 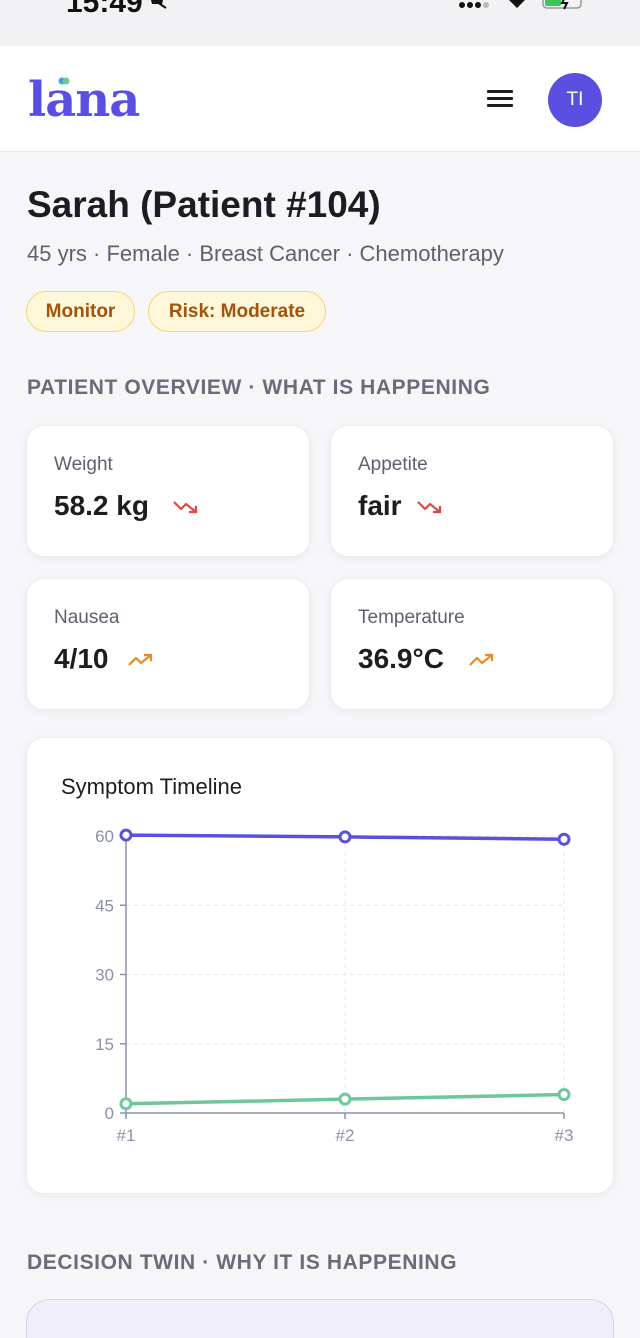 I want to click on bell-muted-icon, so click(x=159, y=4).